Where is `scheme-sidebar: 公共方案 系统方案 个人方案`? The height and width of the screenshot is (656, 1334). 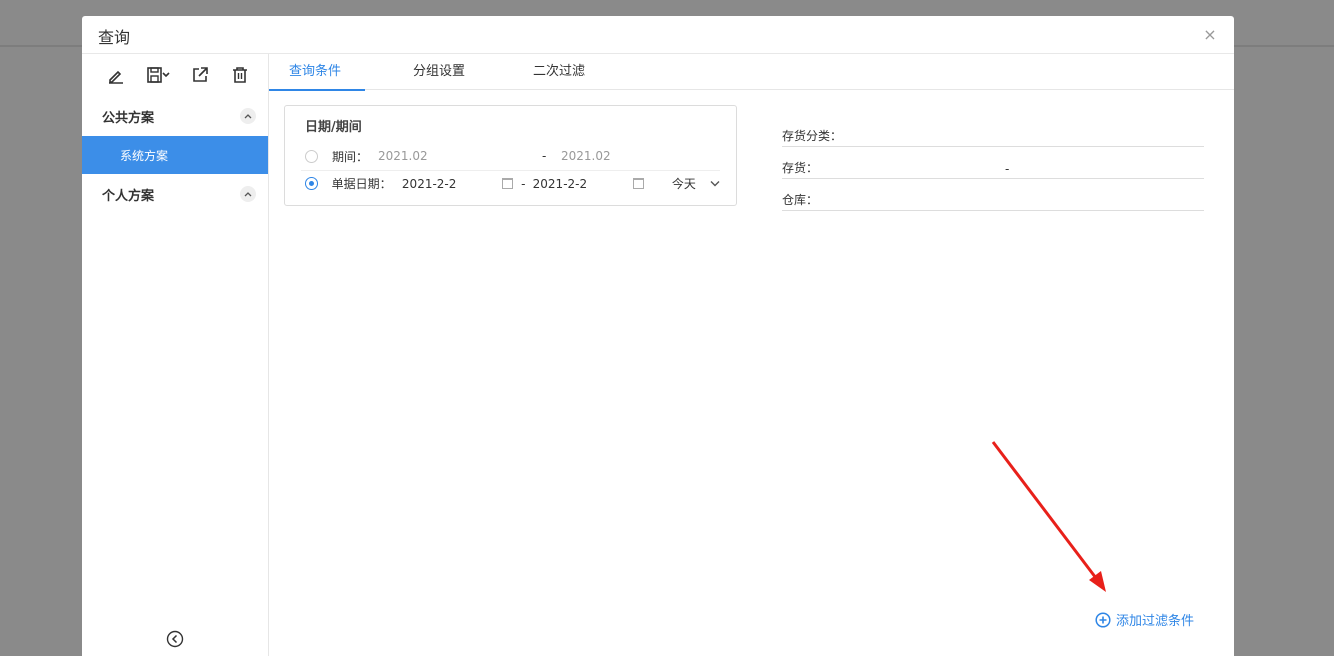
scheme-sidebar: 公共方案 系统方案 个人方案 is located at coordinates (175, 355).